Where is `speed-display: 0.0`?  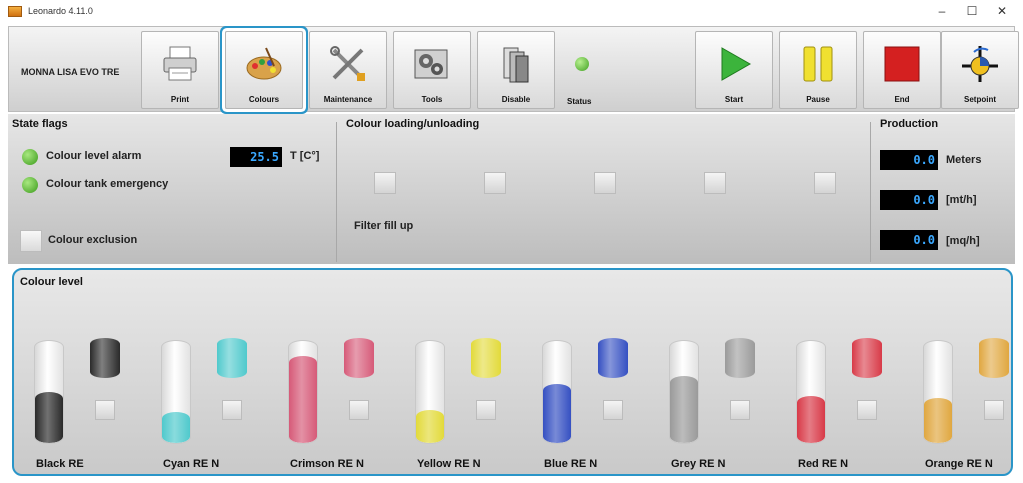
speed-display: 0.0 is located at coordinates (909, 200).